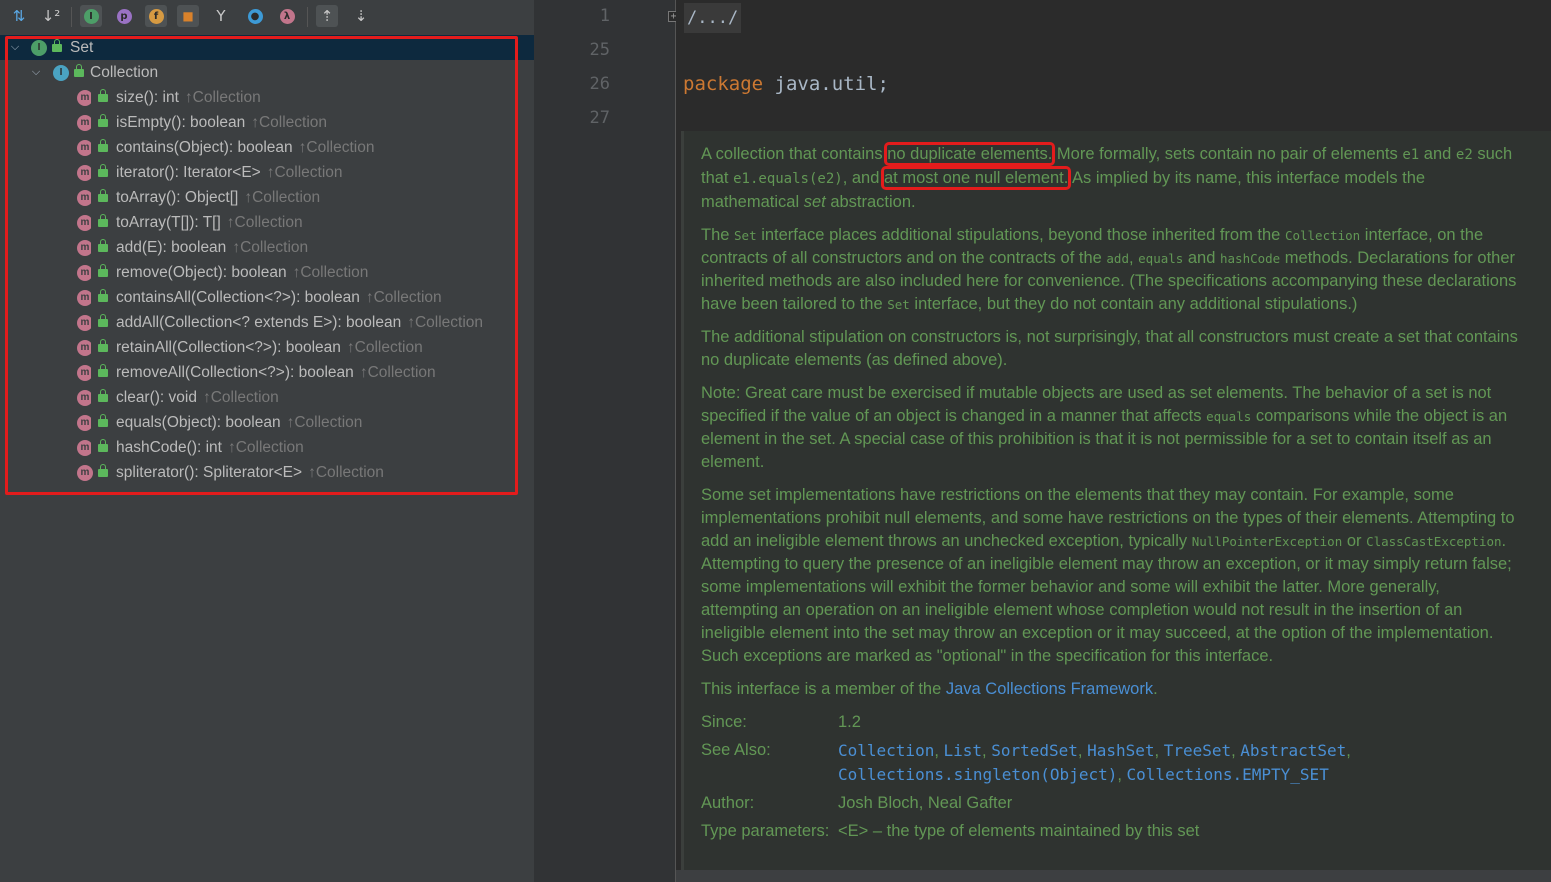 This screenshot has height=882, width=1551. I want to click on see-also-link: AbstractSet, so click(1293, 750).